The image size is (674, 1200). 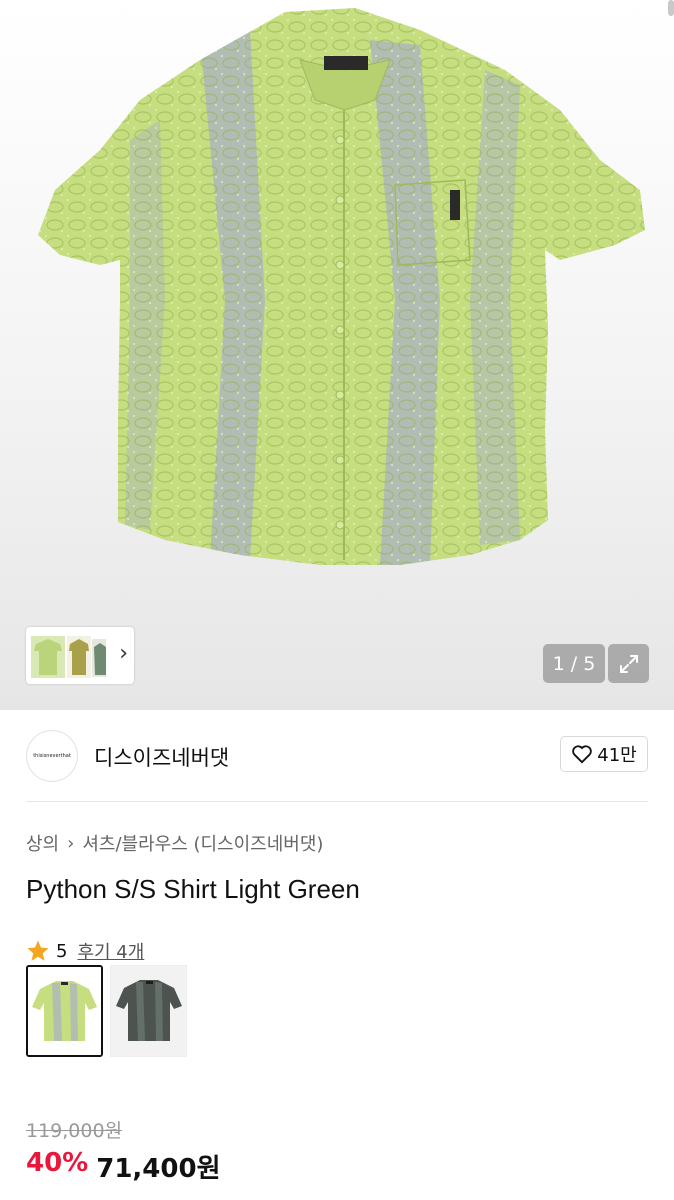 I want to click on image-counter: 1 / 5, so click(x=574, y=663).